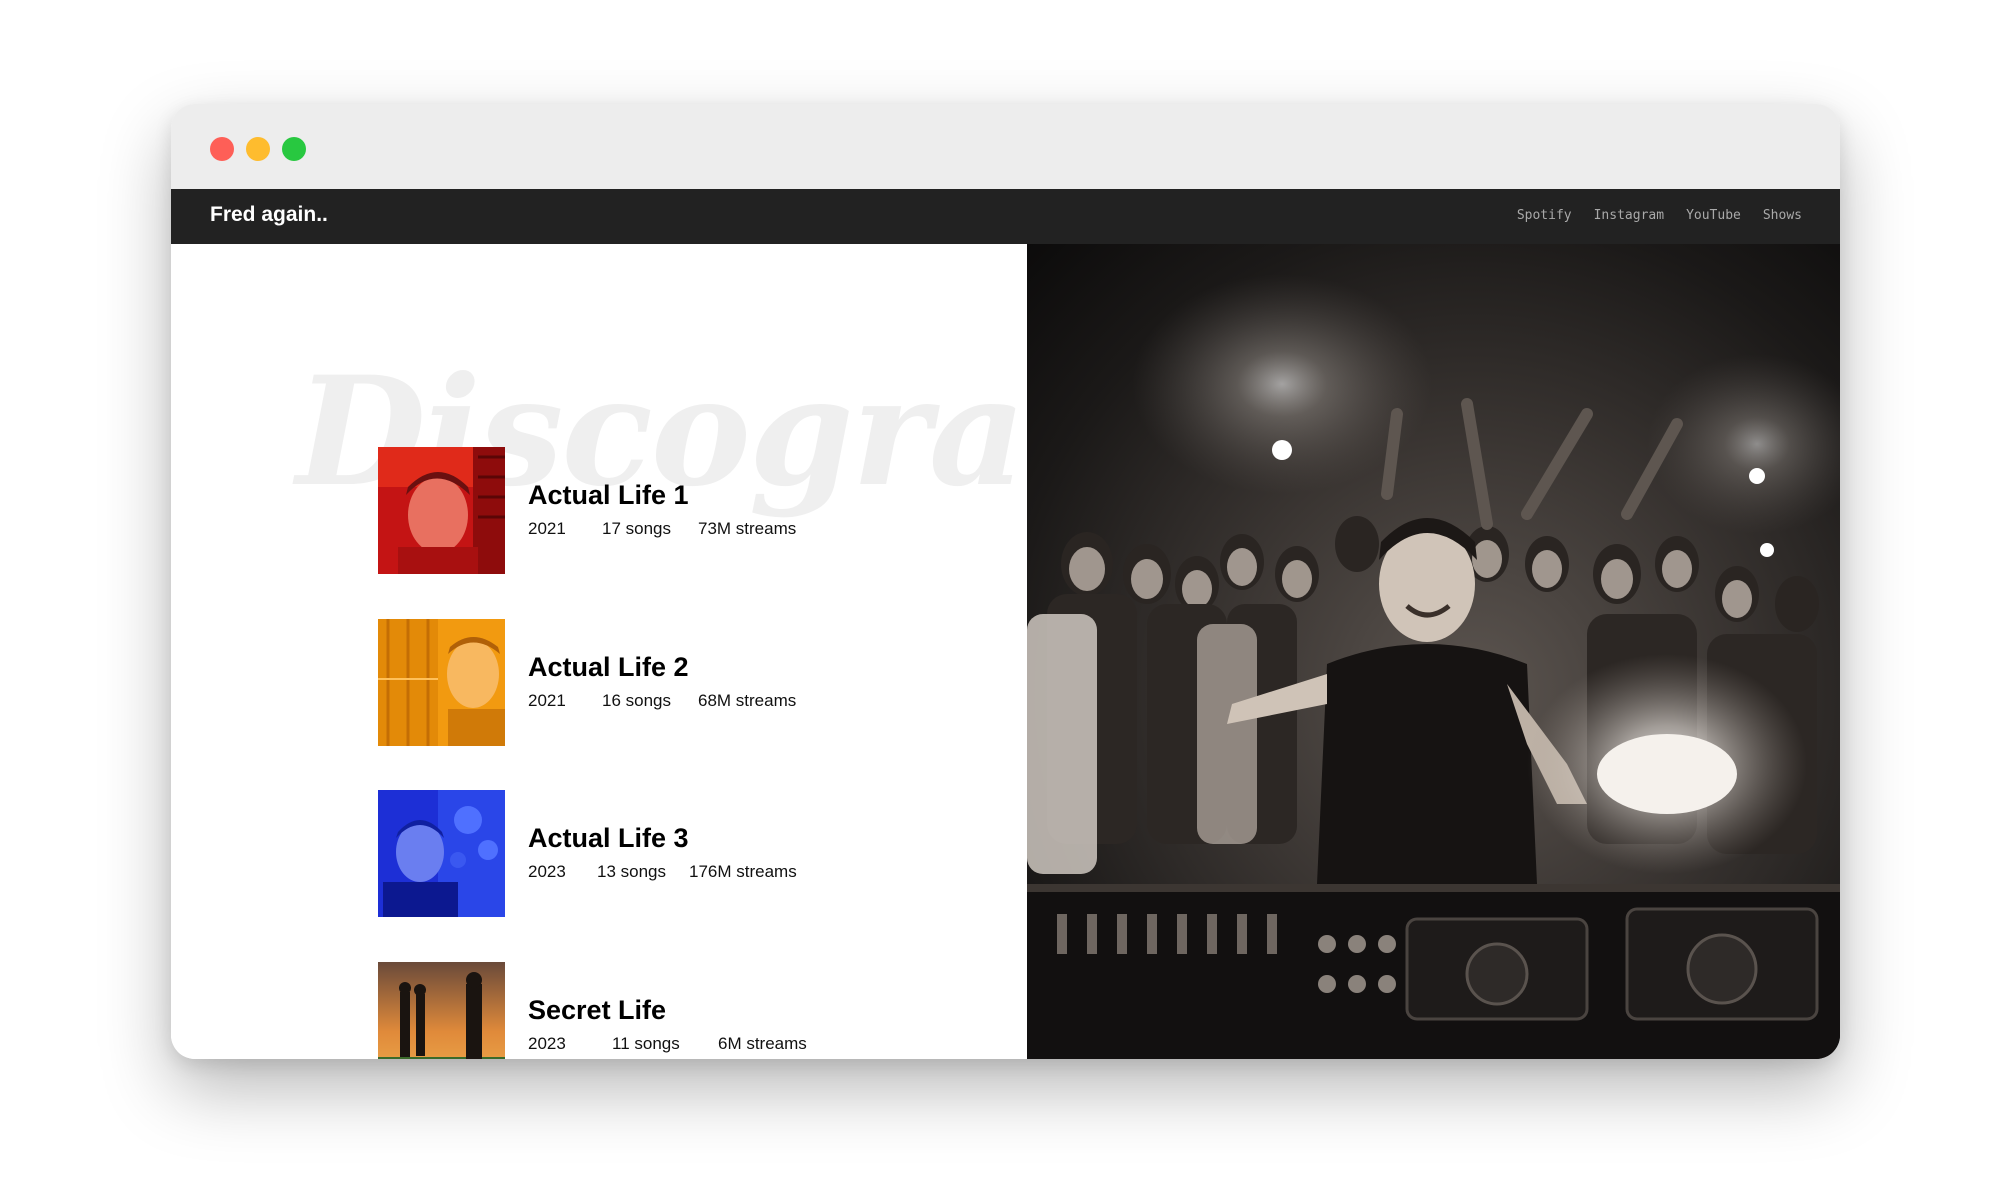  What do you see at coordinates (631, 871) in the screenshot?
I see `album-song-count: 13 songs` at bounding box center [631, 871].